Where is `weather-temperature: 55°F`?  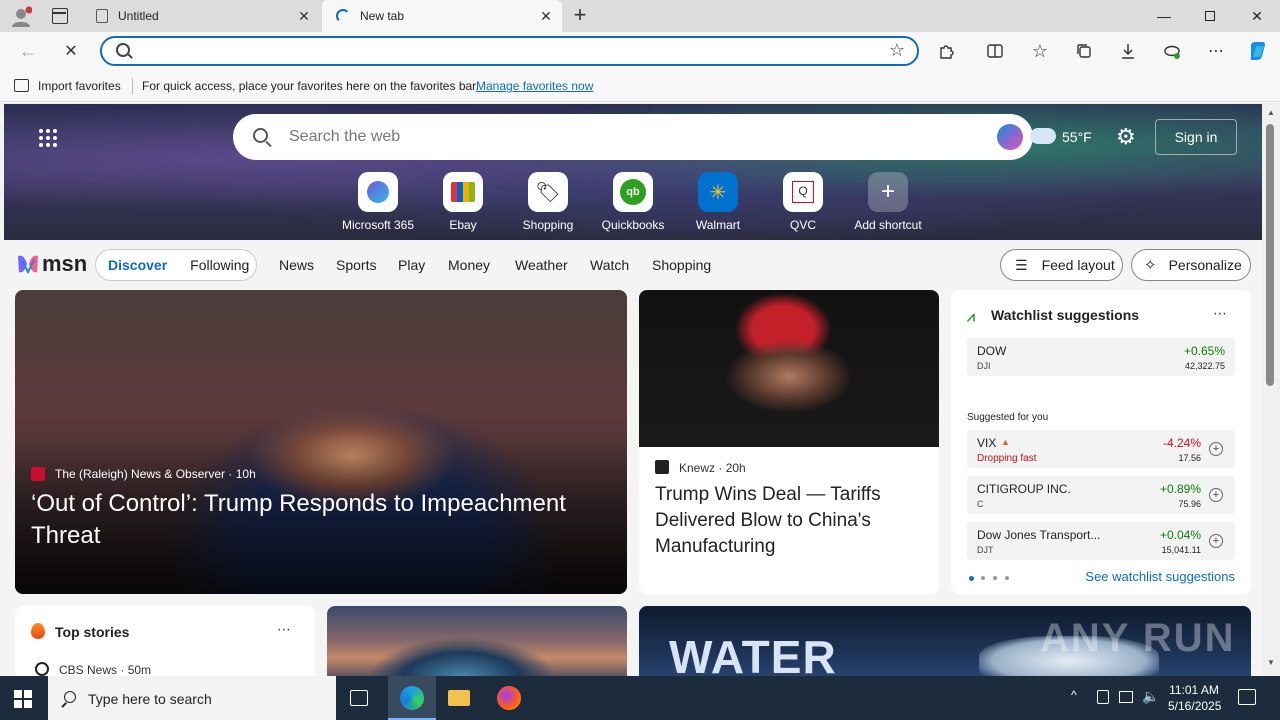
weather-temperature: 55°F is located at coordinates (1077, 137).